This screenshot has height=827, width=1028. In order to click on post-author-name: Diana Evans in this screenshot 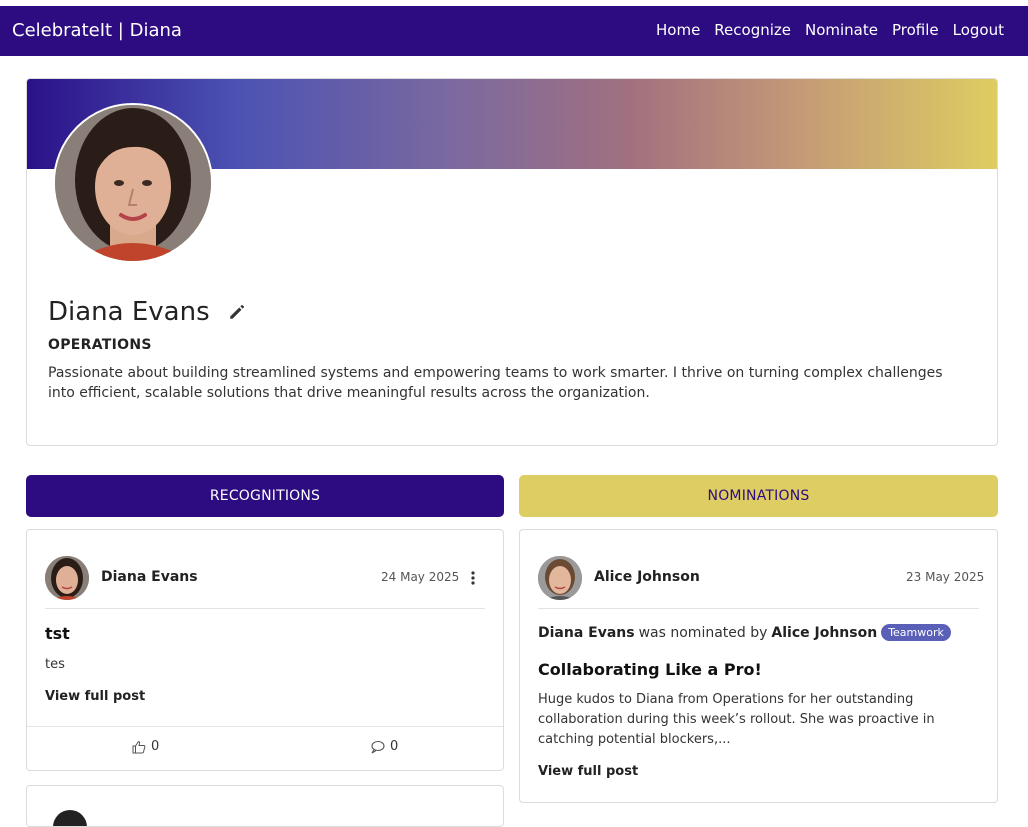, I will do `click(149, 577)`.